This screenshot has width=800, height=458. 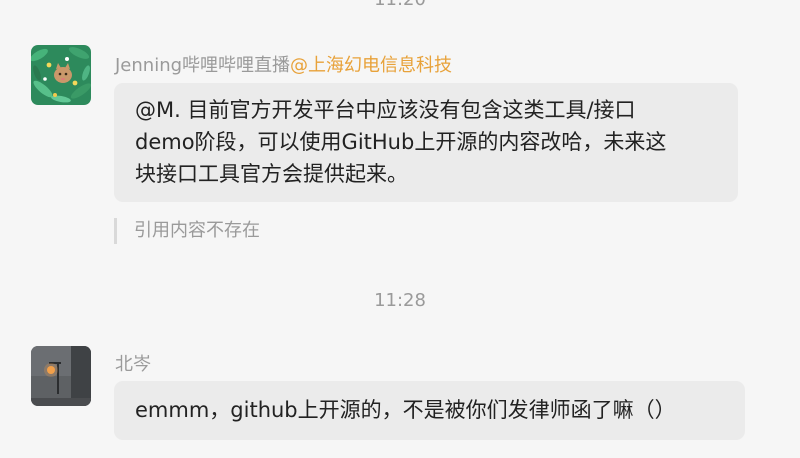 I want to click on street-lamp-avatar-icon, so click(x=61, y=376).